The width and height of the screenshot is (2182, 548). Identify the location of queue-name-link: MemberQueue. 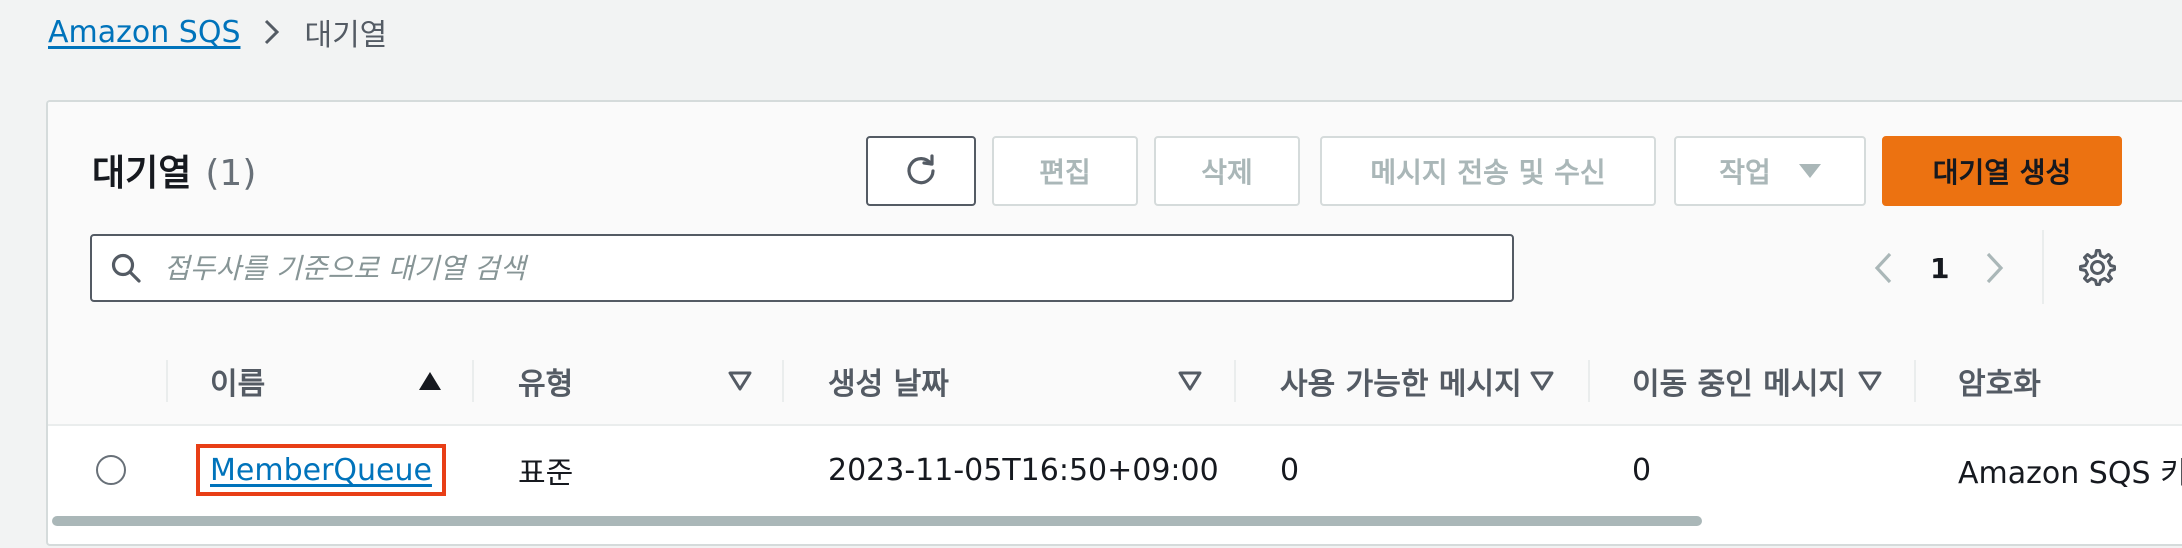
(321, 470).